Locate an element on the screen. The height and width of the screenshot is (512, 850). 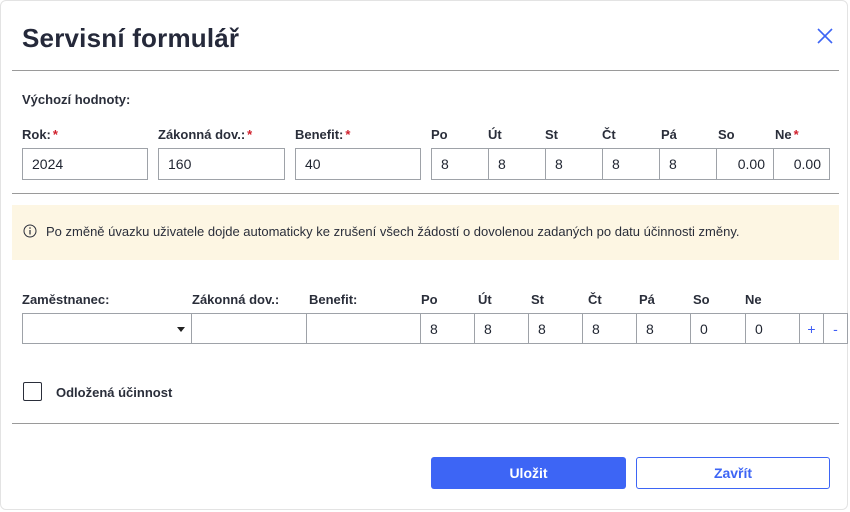
close-form-button: Zavřít is located at coordinates (733, 473).